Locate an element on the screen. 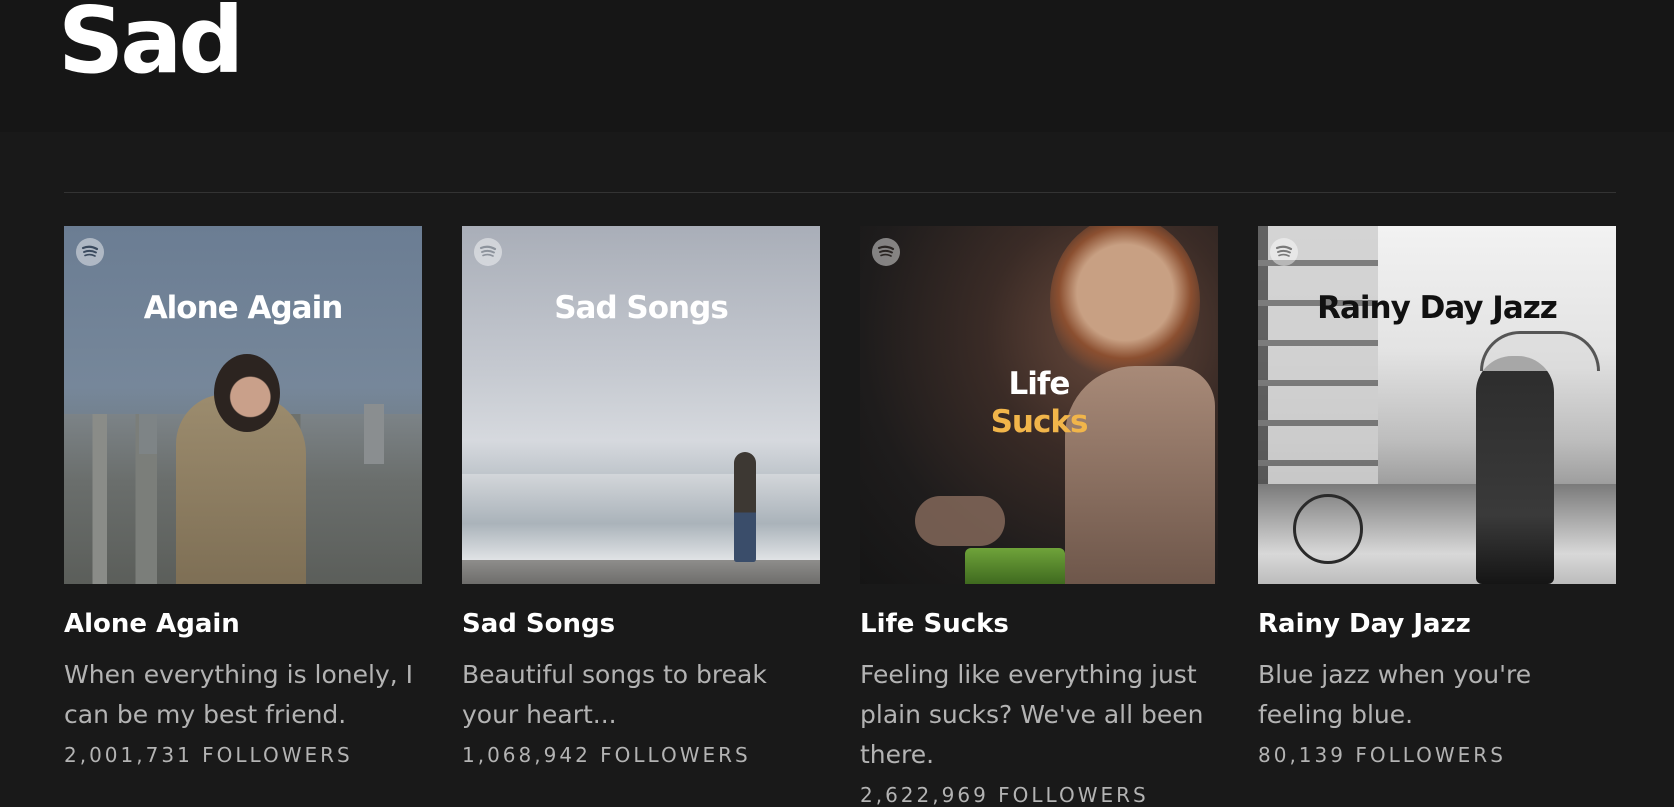  page-title: Sad is located at coordinates (151, 47).